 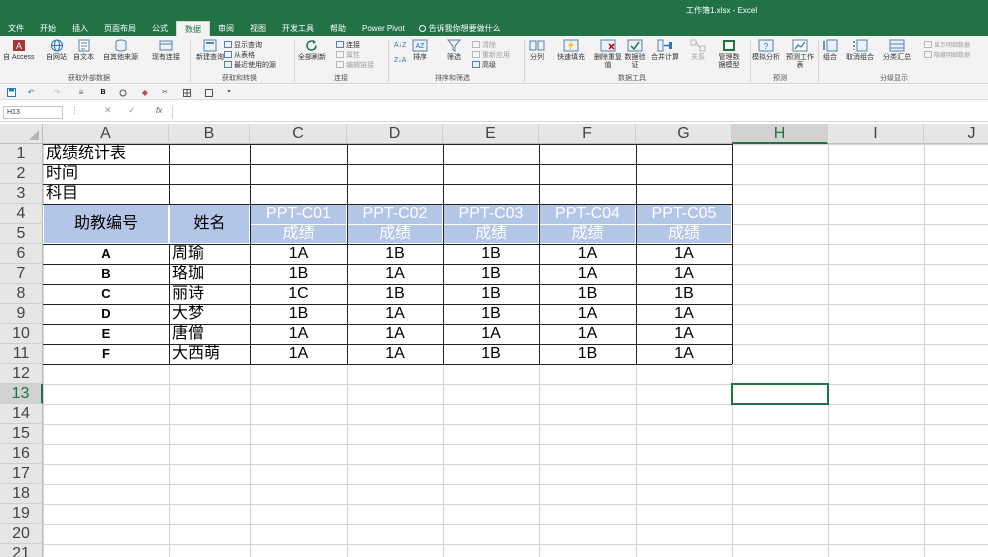 What do you see at coordinates (461, 28) in the screenshot?
I see `tell-me-search: 告诉我你想要做什么` at bounding box center [461, 28].